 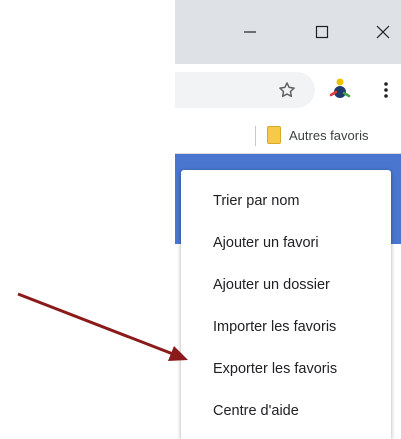 I want to click on annotation-arrow, so click(x=102, y=326).